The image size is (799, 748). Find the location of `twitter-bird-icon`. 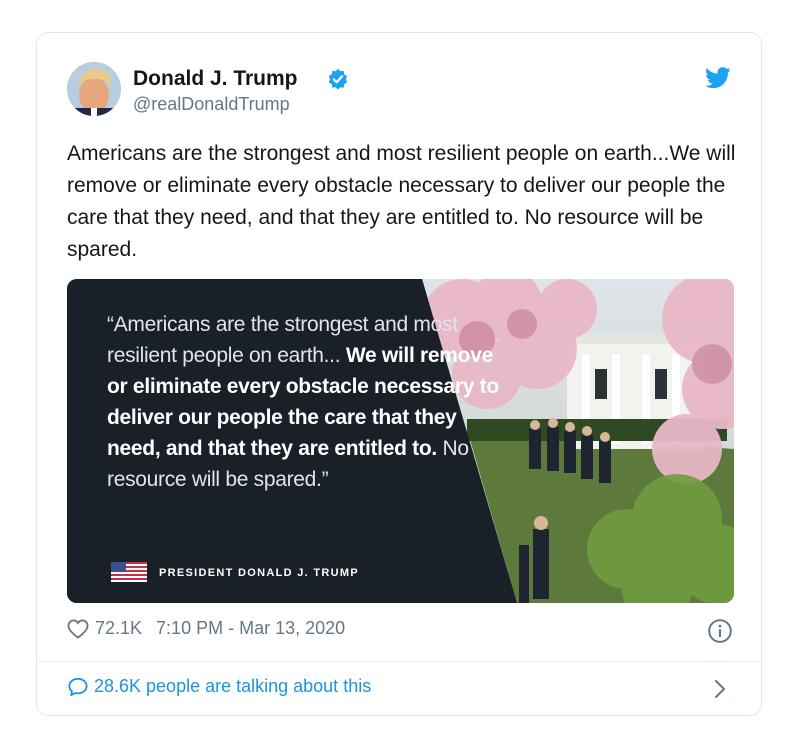

twitter-bird-icon is located at coordinates (718, 78).